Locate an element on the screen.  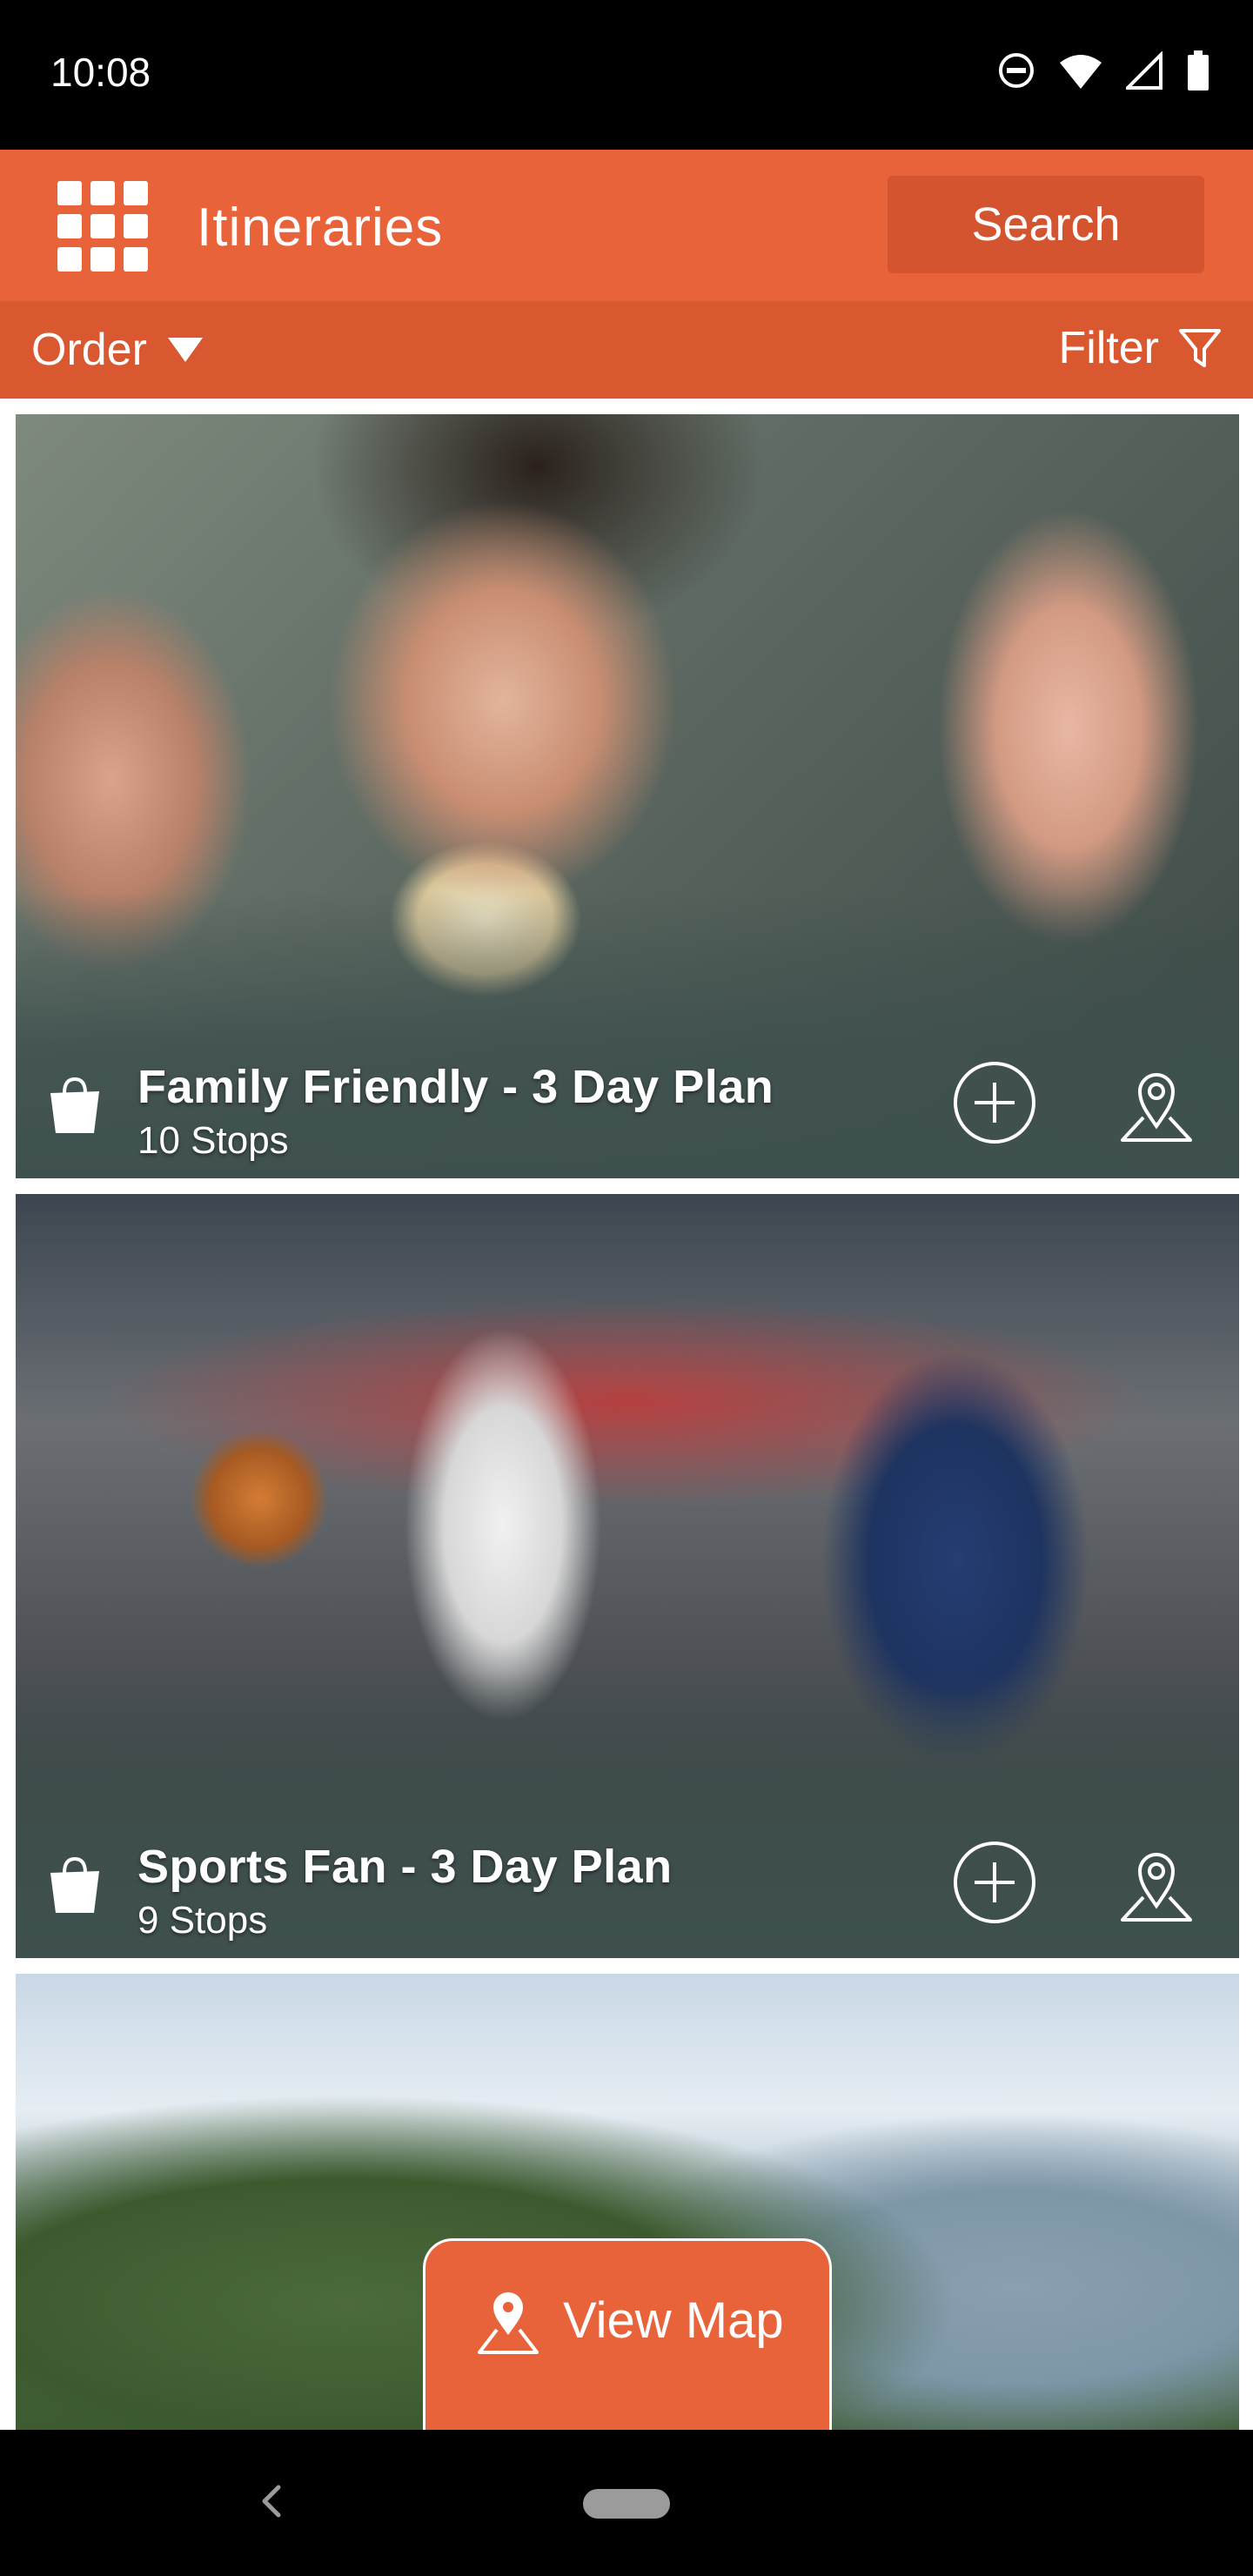
sort-filter-toolbar: Order Filter is located at coordinates (626, 350).